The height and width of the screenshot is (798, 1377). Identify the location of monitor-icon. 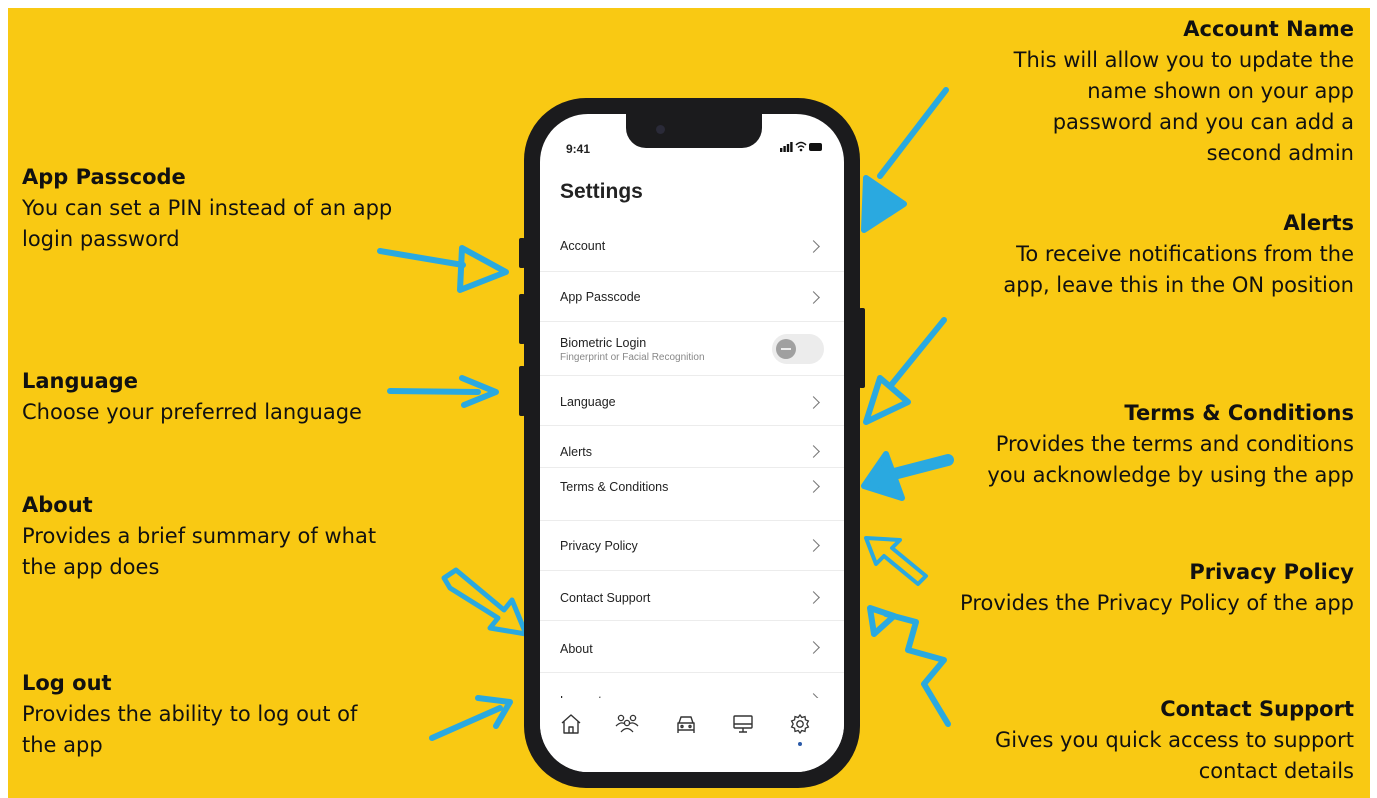
(743, 724).